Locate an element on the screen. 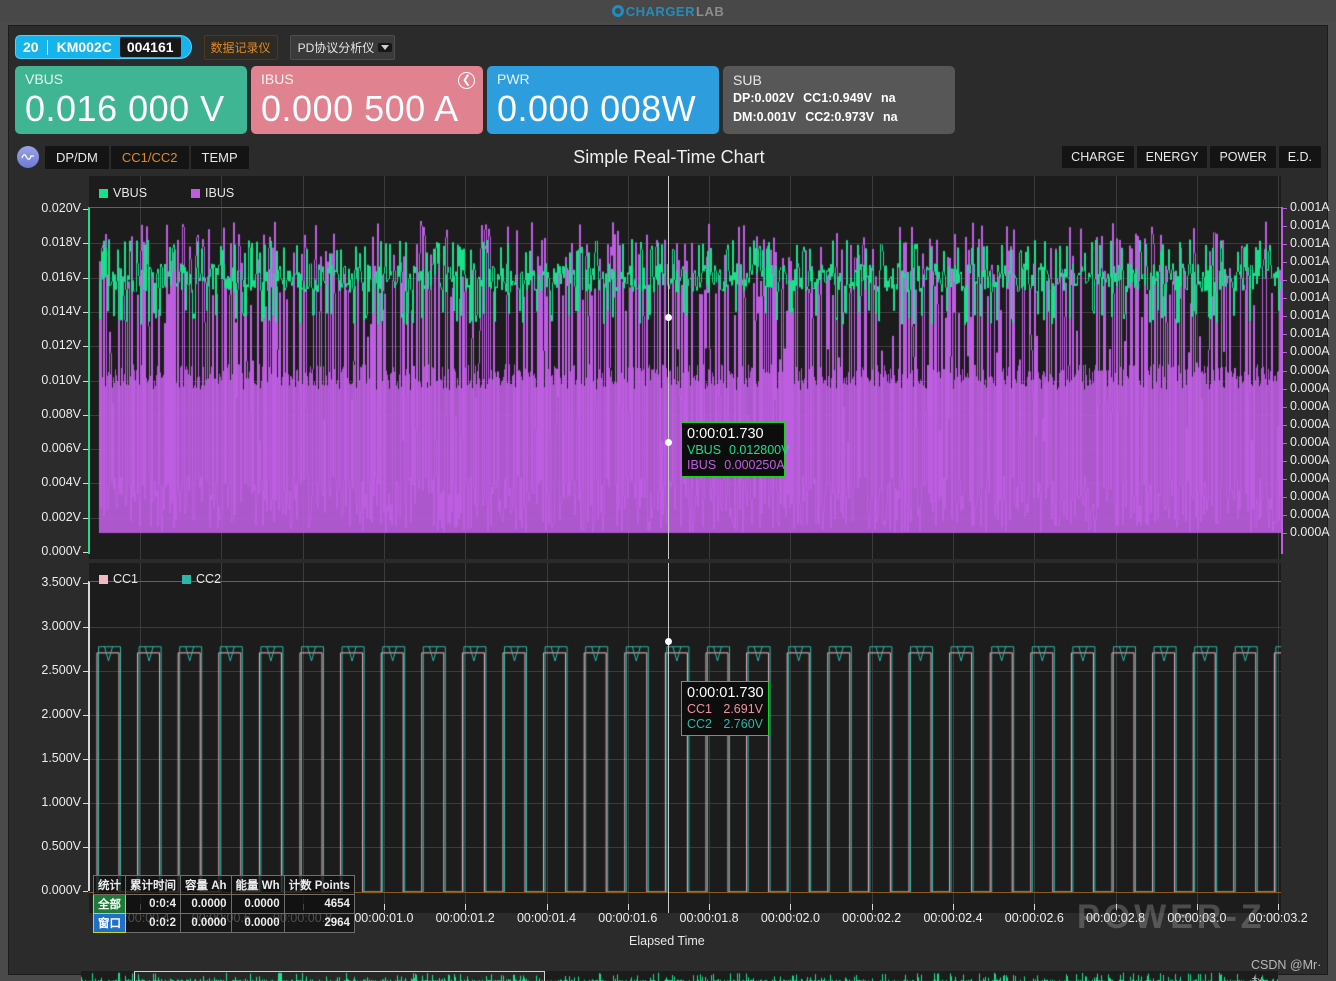 Image resolution: width=1336 pixels, height=981 pixels. bottom-y-tick-3: 2.000V is located at coordinates (61, 714).